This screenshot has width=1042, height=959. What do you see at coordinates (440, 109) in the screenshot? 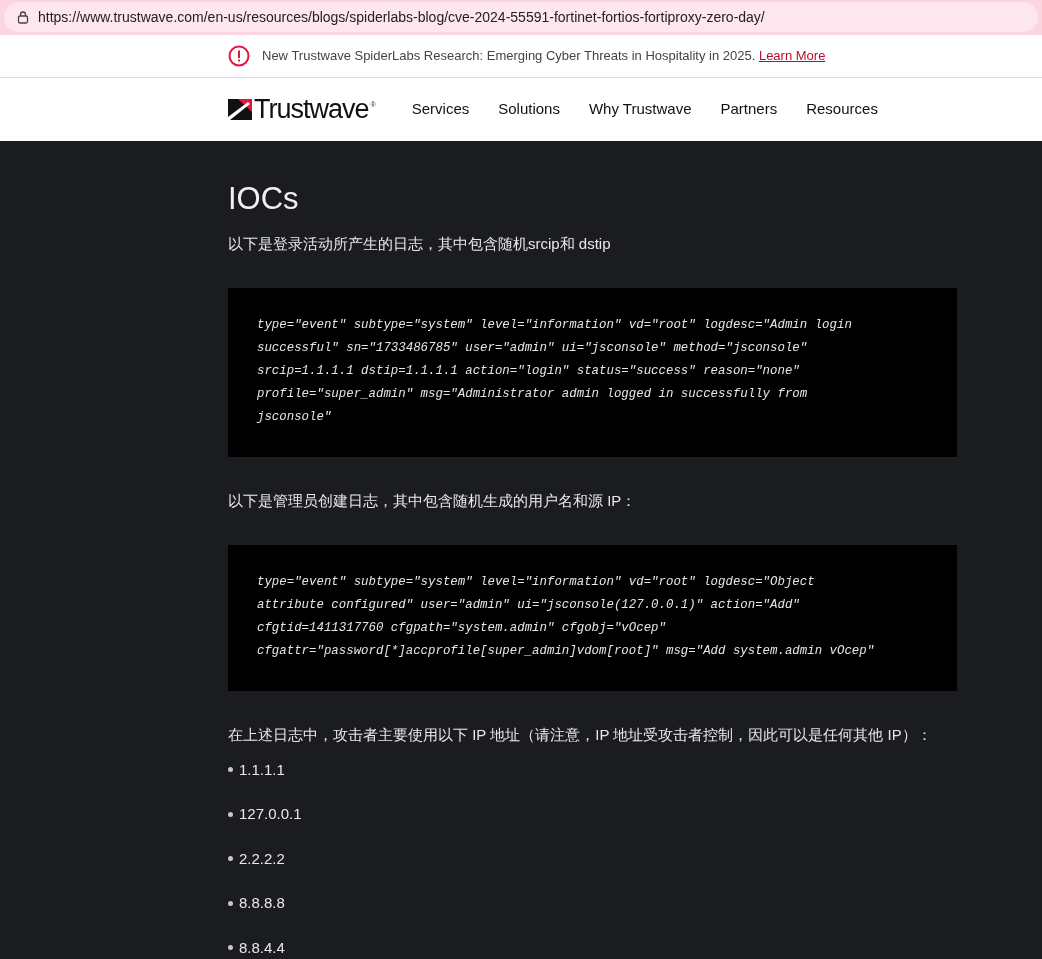
I see `nav-link: Services` at bounding box center [440, 109].